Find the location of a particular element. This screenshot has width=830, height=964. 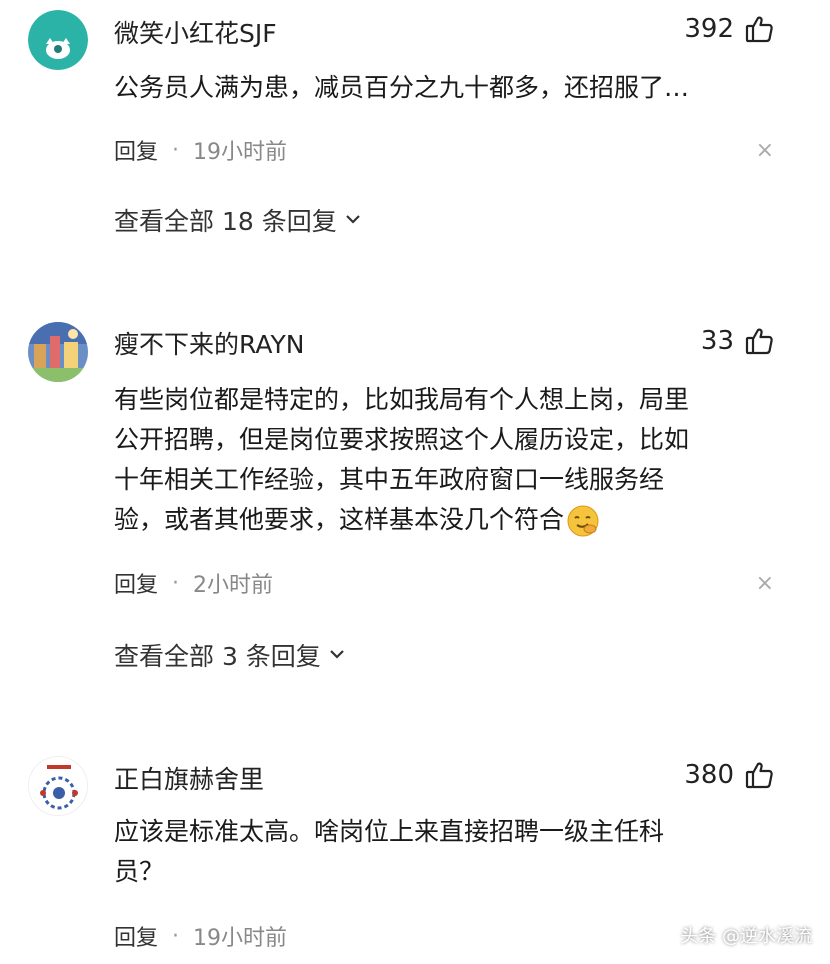

watermark: 头条 @逆水溪流 is located at coordinates (746, 936).